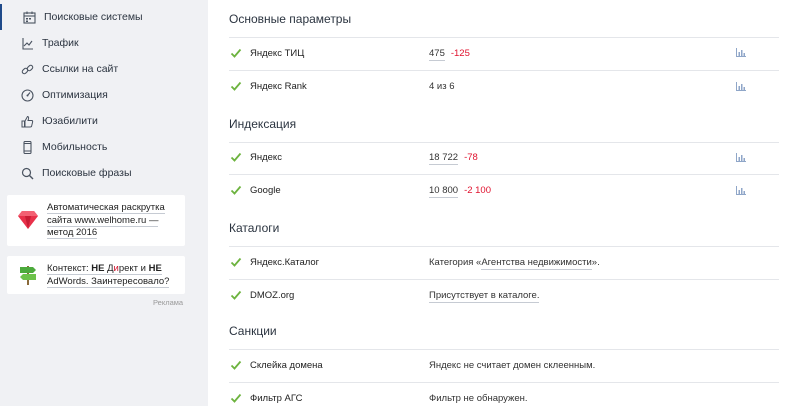 Image resolution: width=800 pixels, height=406 pixels. Describe the element at coordinates (29, 17) in the screenshot. I see `calendar-icon` at that location.